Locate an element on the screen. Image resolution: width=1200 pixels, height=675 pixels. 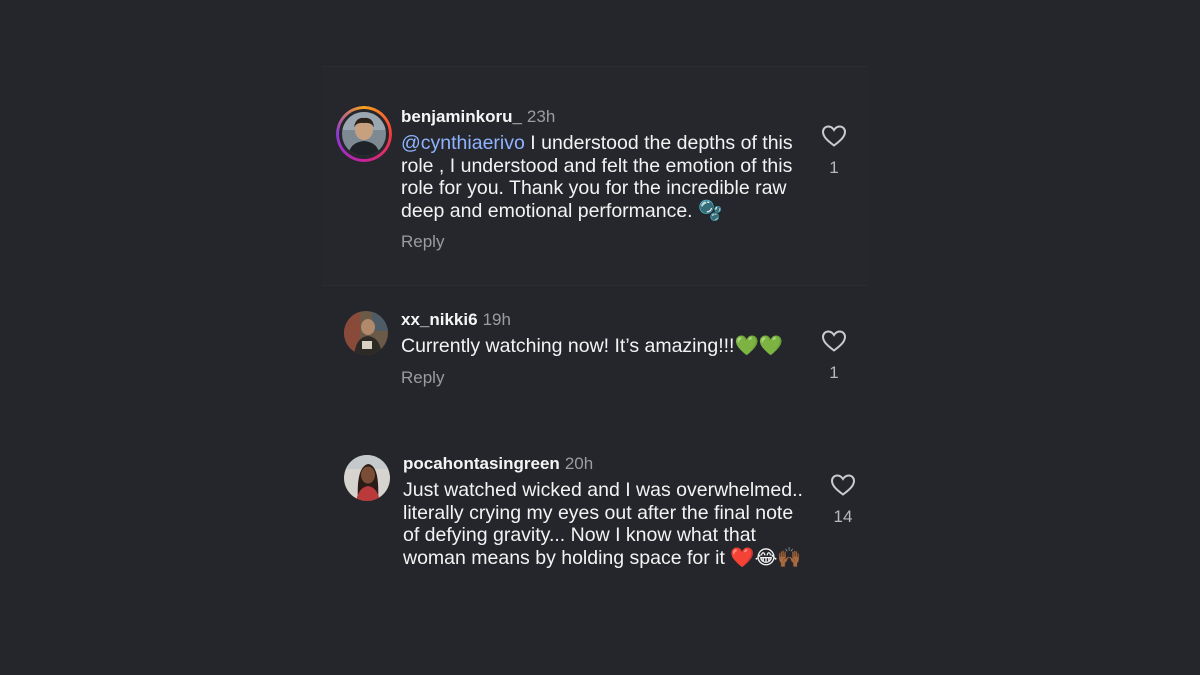
like-count: 14 is located at coordinates (843, 516).